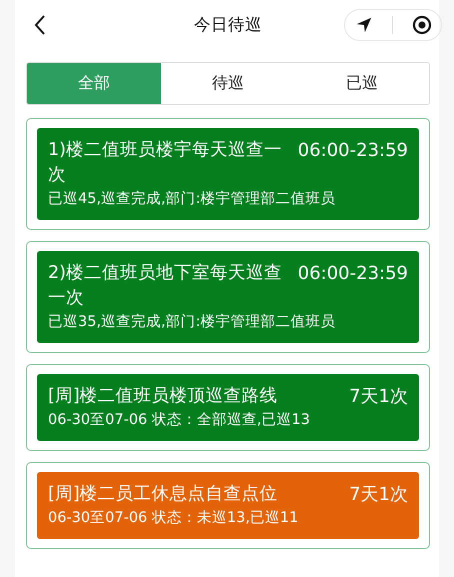  Describe the element at coordinates (163, 396) in the screenshot. I see `task-title: [周]楼二值班员楼顶巡查路线` at that location.